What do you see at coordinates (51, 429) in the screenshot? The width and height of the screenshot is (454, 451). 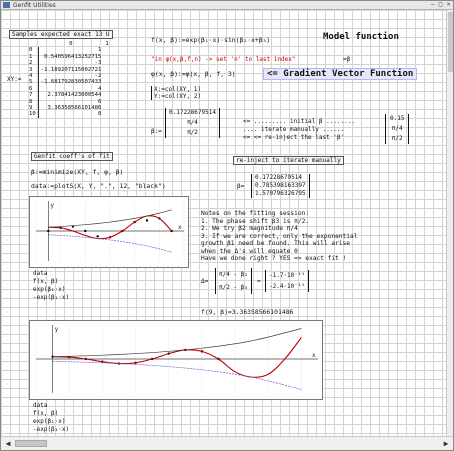 I see `plot-2-legend-negexp: -exp(β₁·x)` at bounding box center [51, 429].